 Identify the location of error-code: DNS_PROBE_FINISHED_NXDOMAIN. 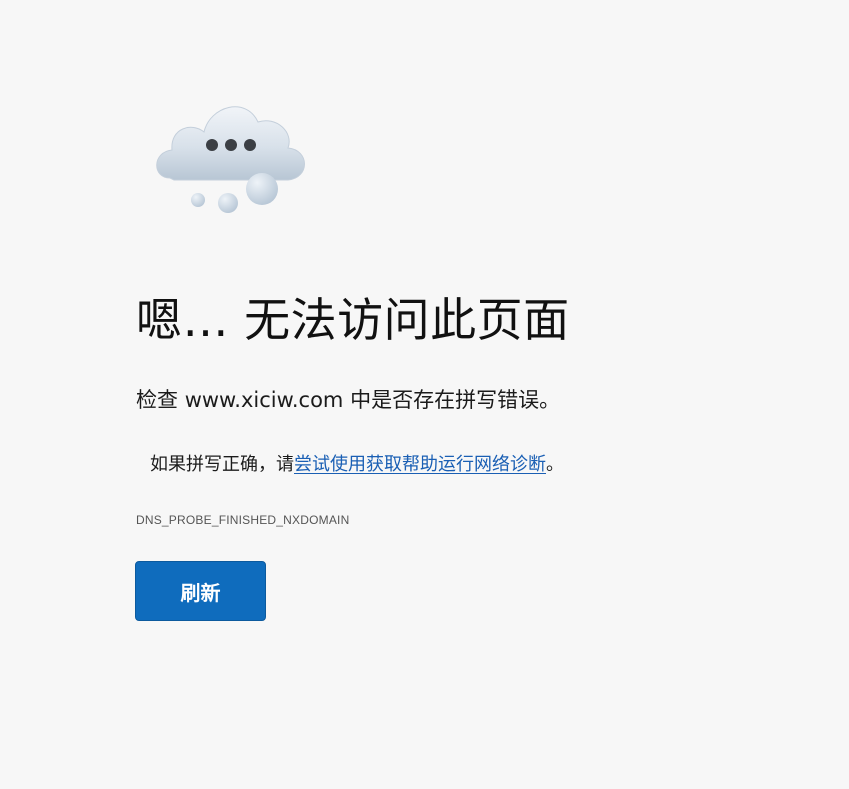
(243, 520).